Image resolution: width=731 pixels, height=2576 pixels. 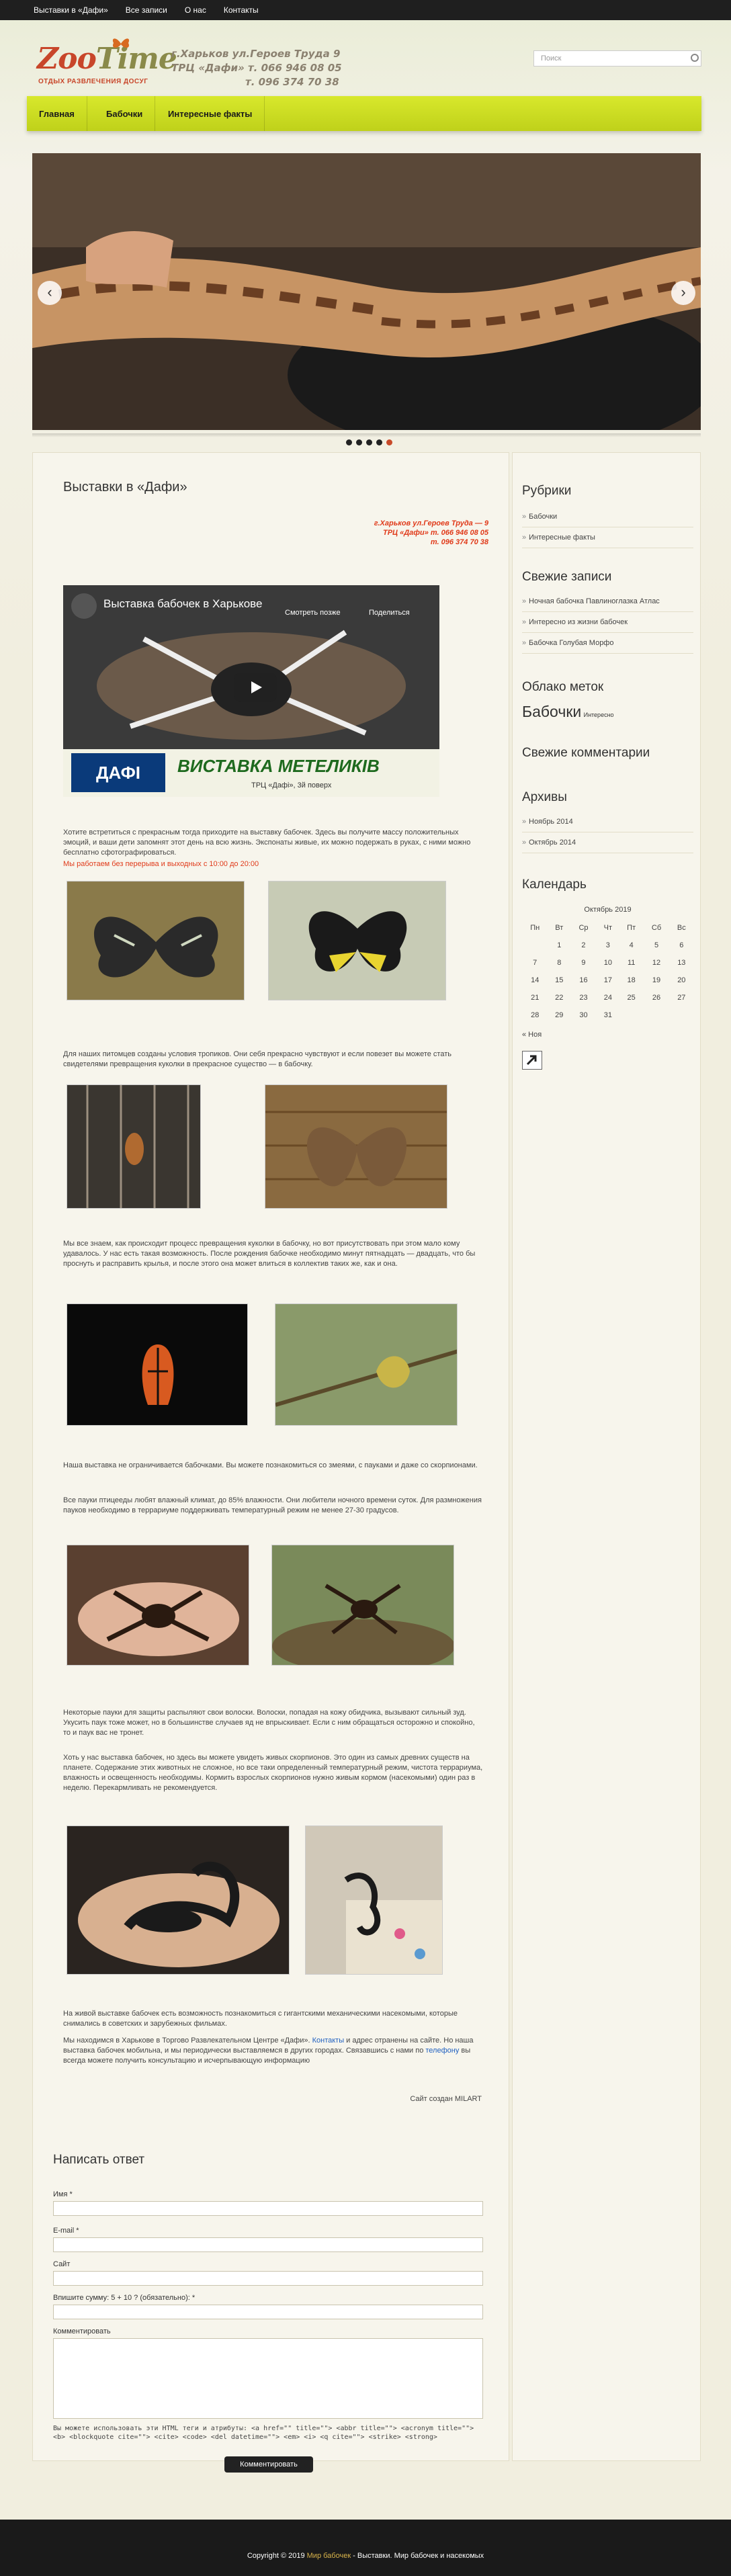 What do you see at coordinates (583, 998) in the screenshot?
I see `calendar-day: 23` at bounding box center [583, 998].